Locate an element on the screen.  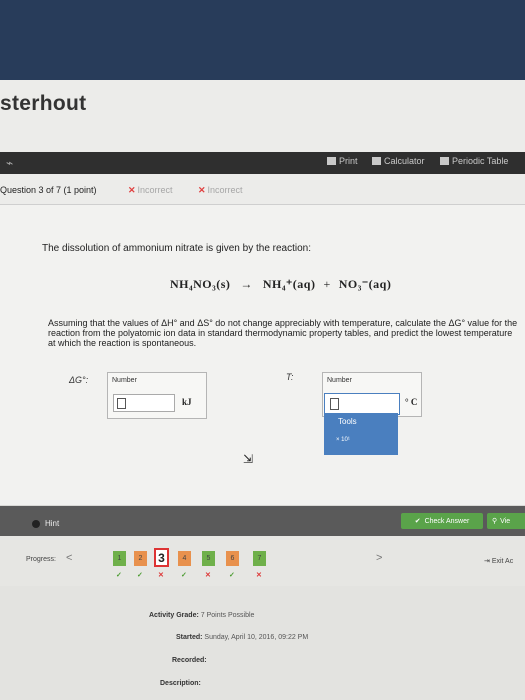
exit-button: ⇥ Exit Ac is located at coordinates (498, 561).